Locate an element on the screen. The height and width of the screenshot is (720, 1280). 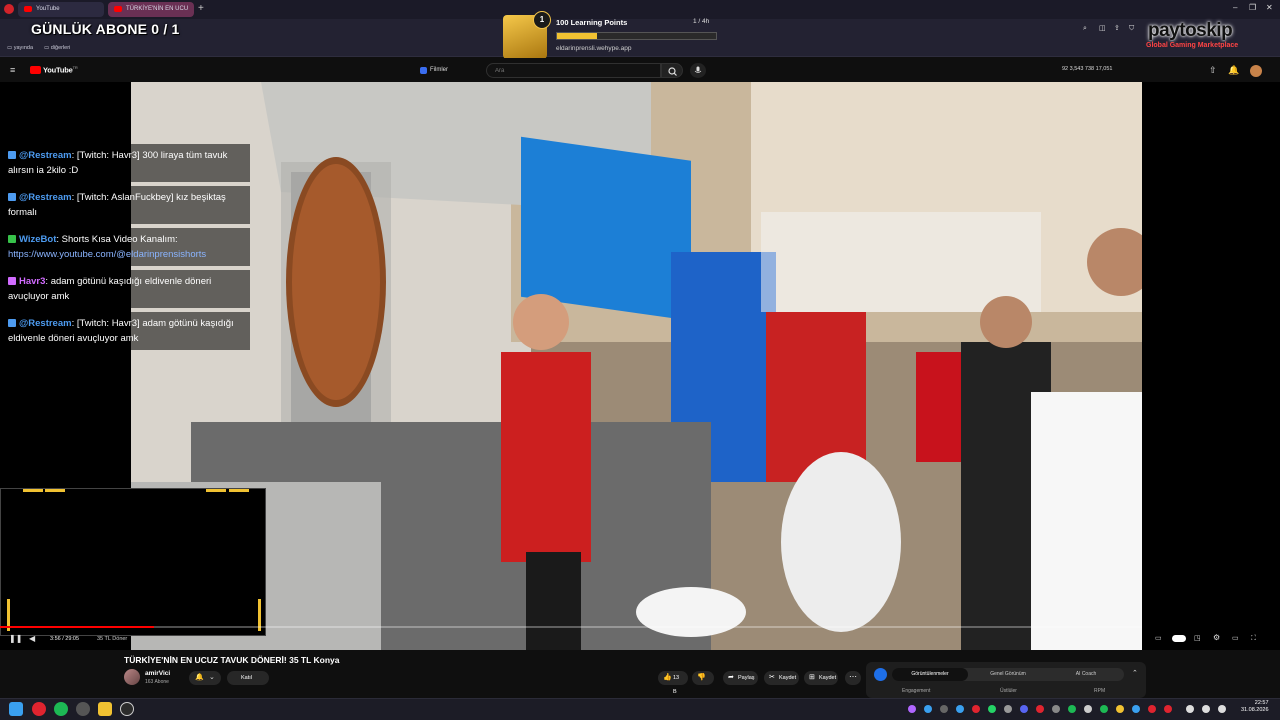
search-input is located at coordinates (573, 70).